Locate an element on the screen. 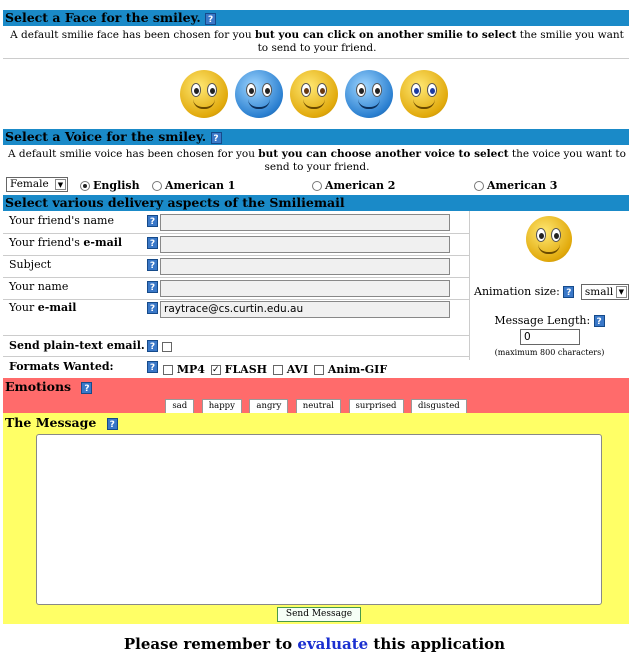 Image resolution: width=629 pixels, height=653 pixels. voice-option-american-3: American 3 is located at coordinates (515, 185).